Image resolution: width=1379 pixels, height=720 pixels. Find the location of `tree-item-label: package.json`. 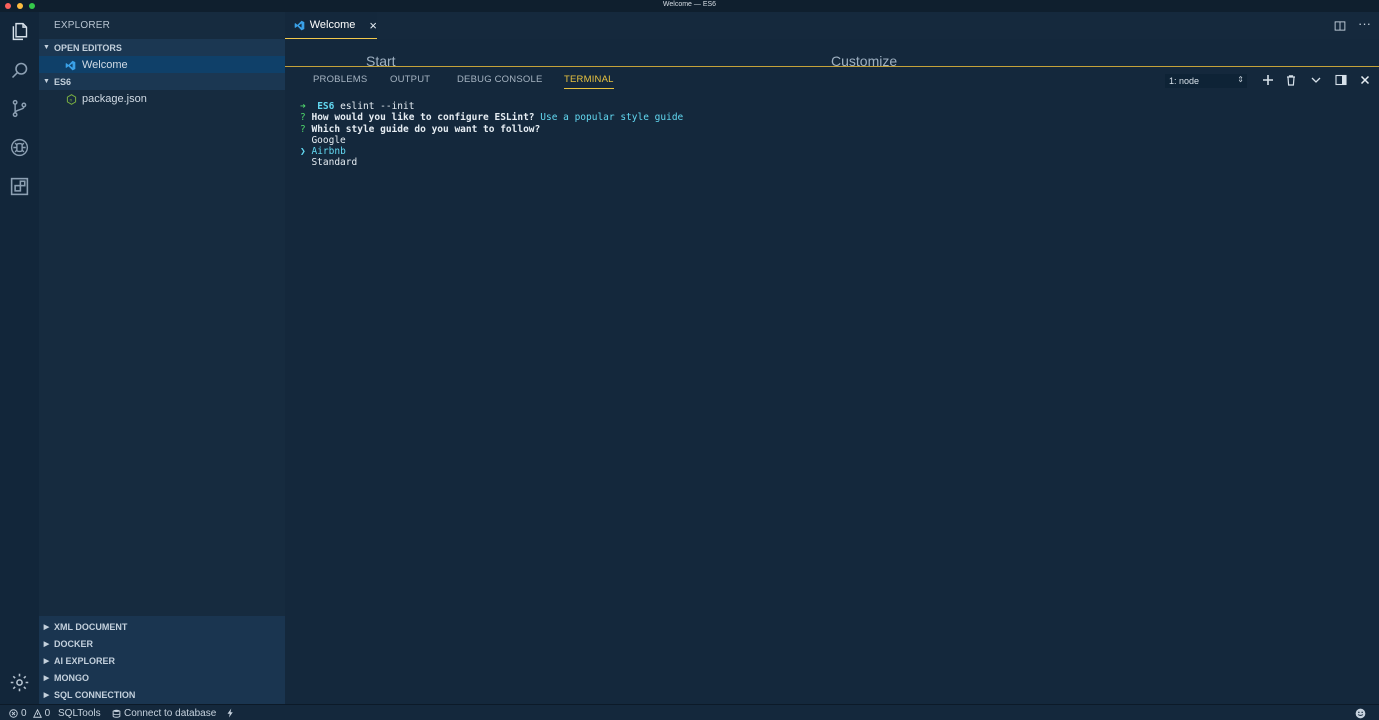

tree-item-label: package.json is located at coordinates (114, 99).